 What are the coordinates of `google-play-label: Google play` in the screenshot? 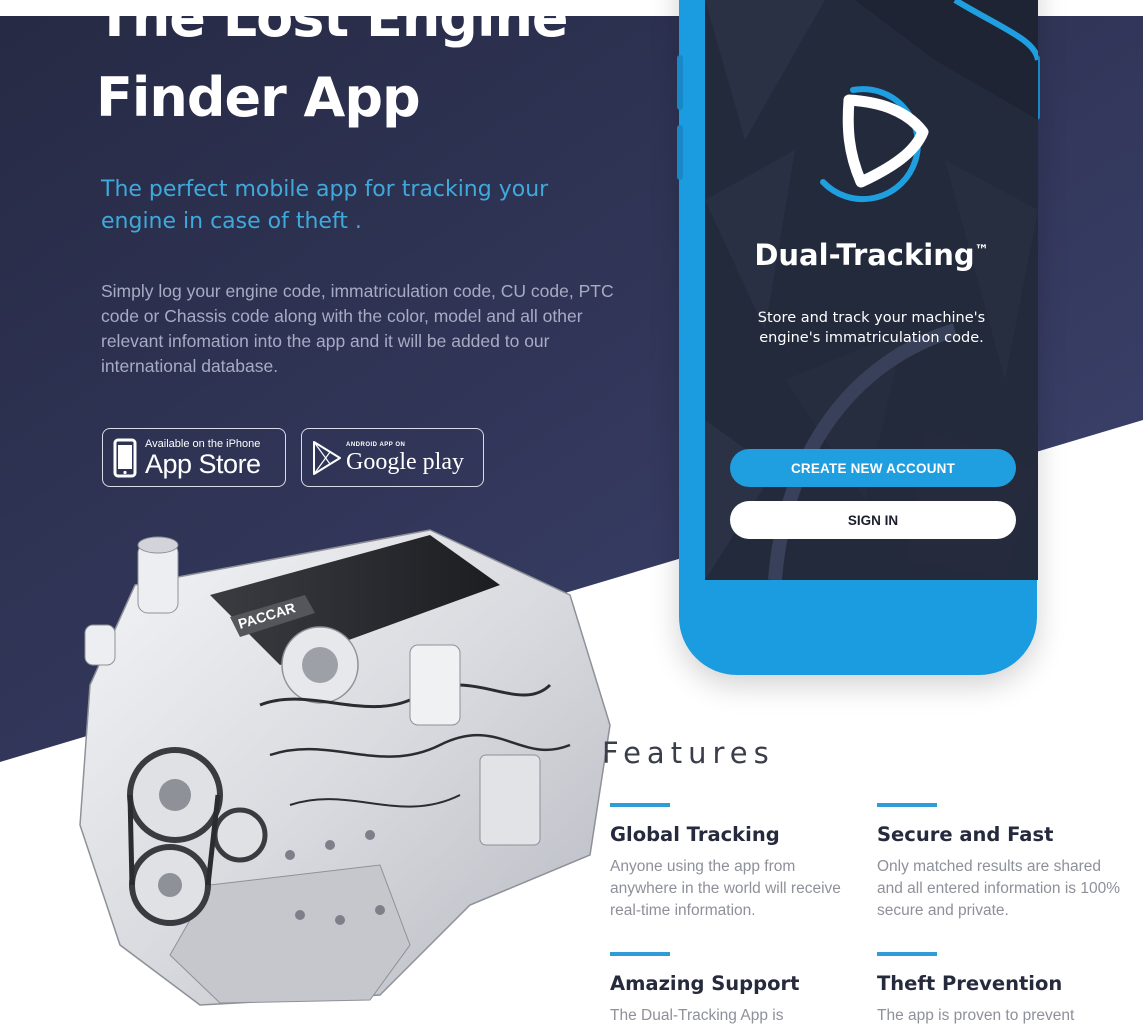 It's located at (405, 461).